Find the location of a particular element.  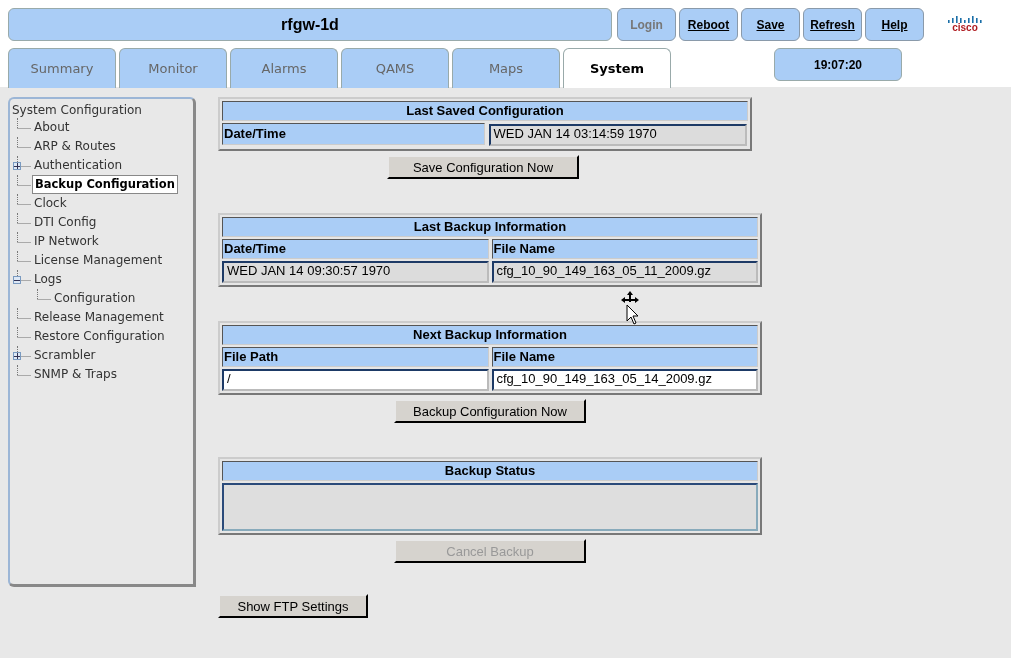

action-button: Show FTP Settings is located at coordinates (293, 606).